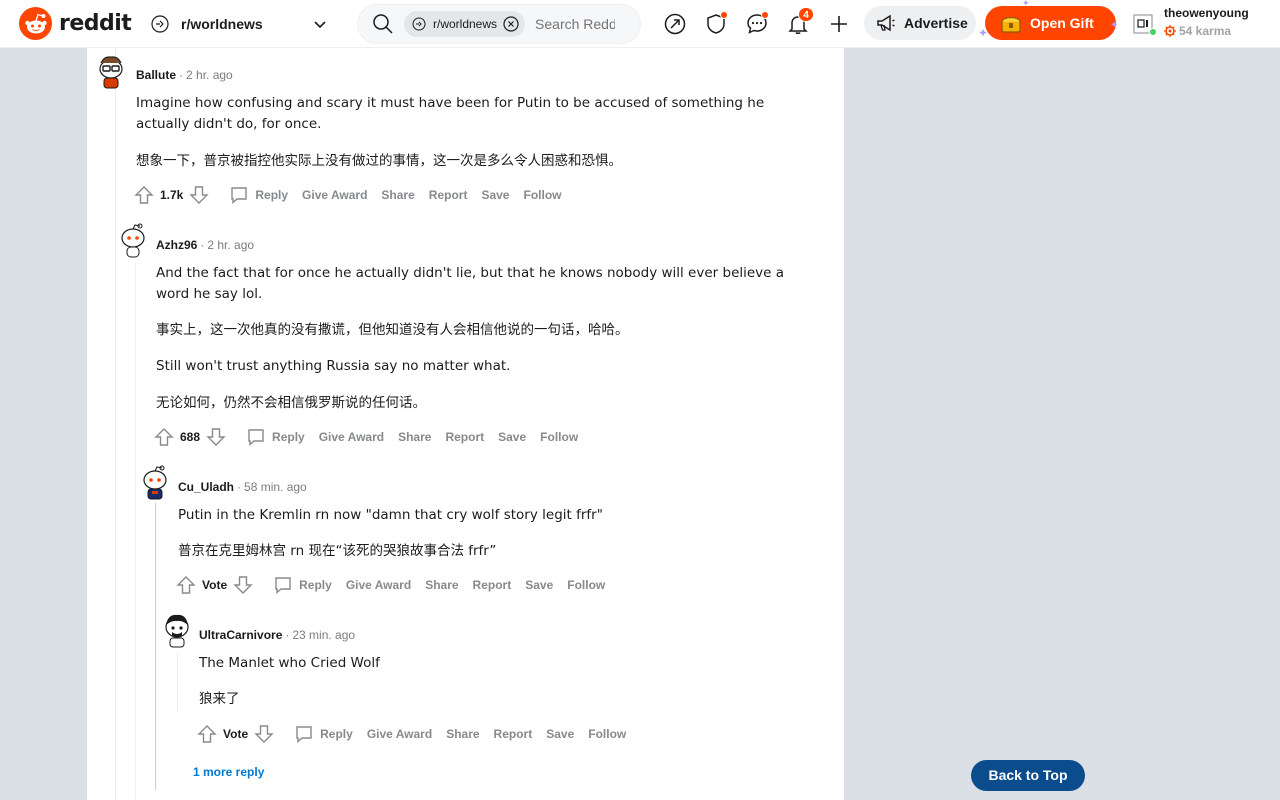  What do you see at coordinates (1011, 24) in the screenshot?
I see `treasure-chest-icon` at bounding box center [1011, 24].